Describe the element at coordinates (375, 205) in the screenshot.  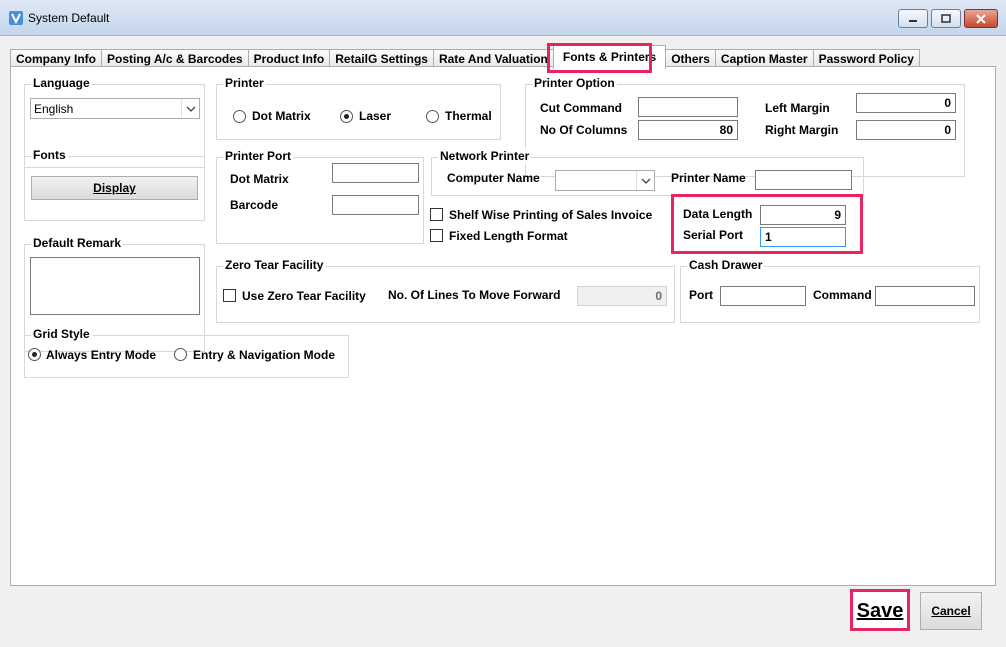
I see `port-barcode-input` at that location.